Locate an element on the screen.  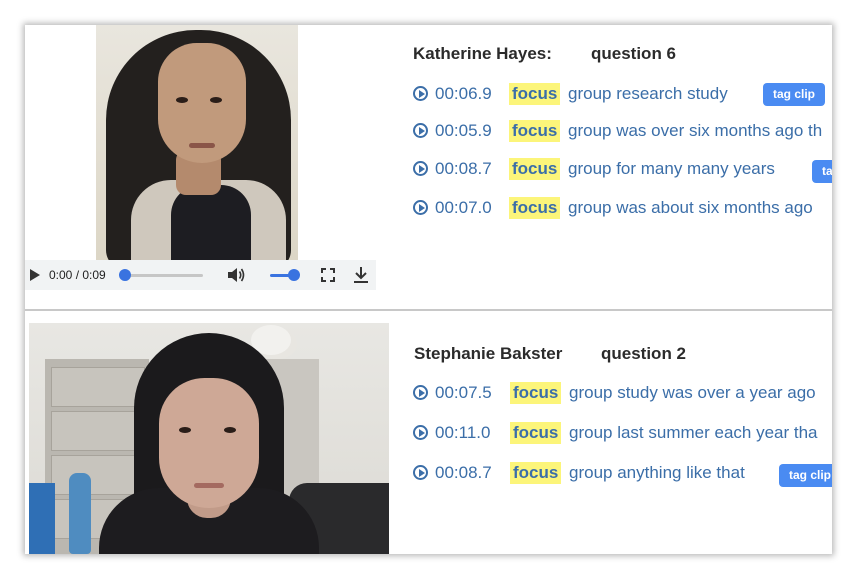
video-thumbnail-katherine is located at coordinates (197, 142).